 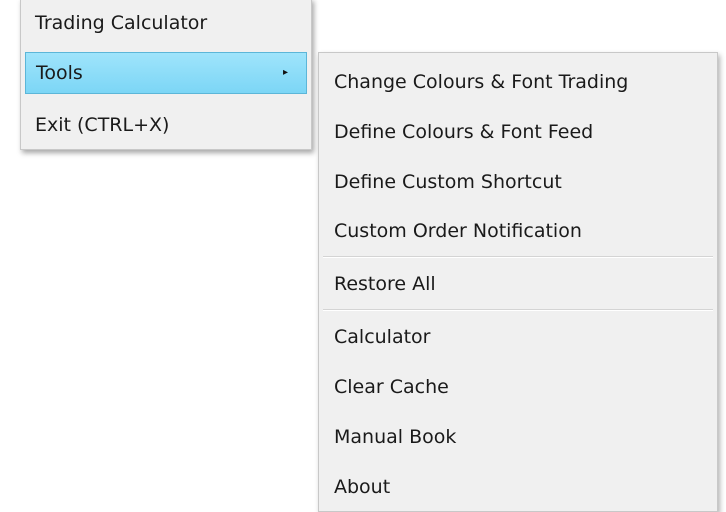 What do you see at coordinates (382, 336) in the screenshot?
I see `menu-item-label: Calculator` at bounding box center [382, 336].